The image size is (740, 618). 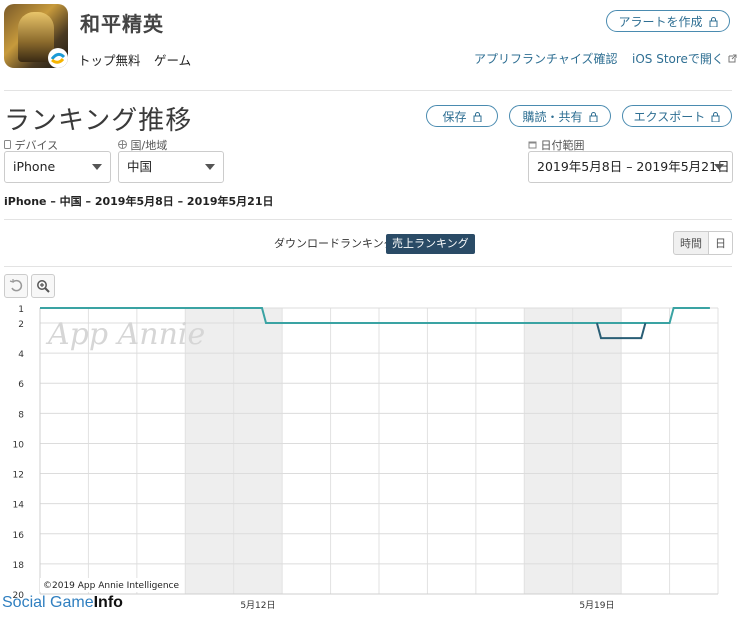 I want to click on export-button: エクスポート, so click(x=677, y=116).